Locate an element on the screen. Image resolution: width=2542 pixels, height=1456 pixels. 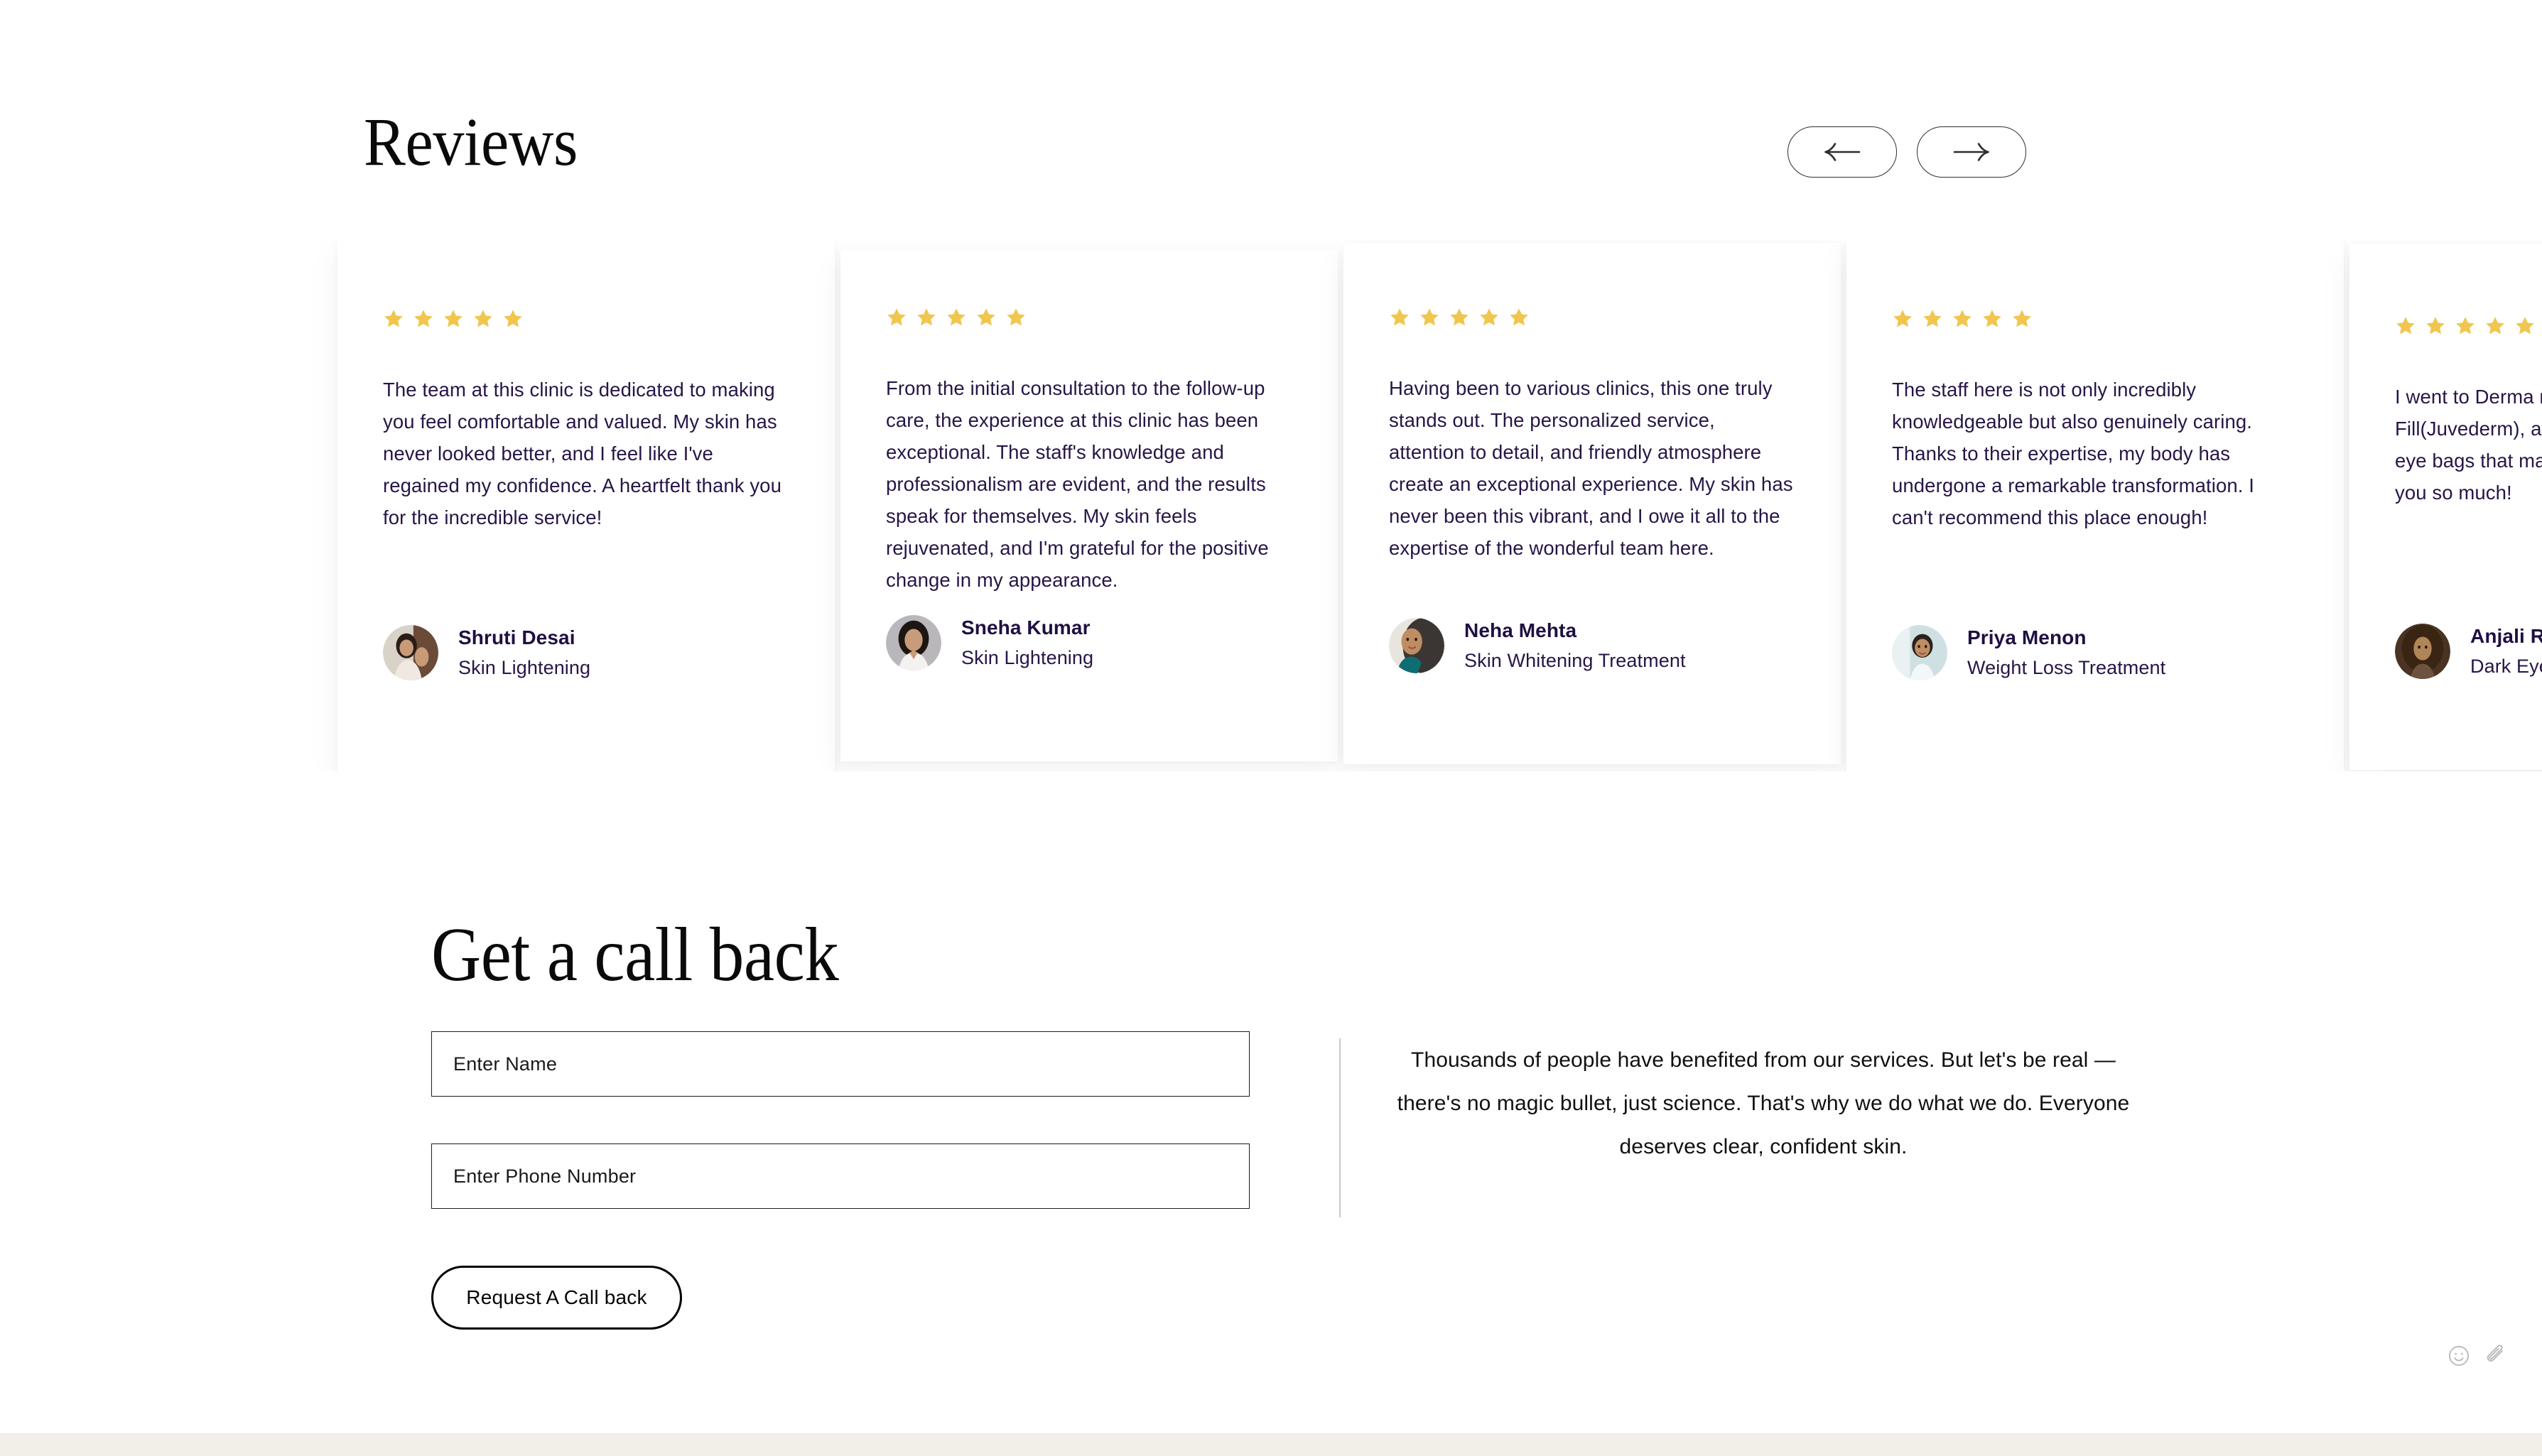
reviewer-name: Sneha Kumar is located at coordinates (1026, 627).